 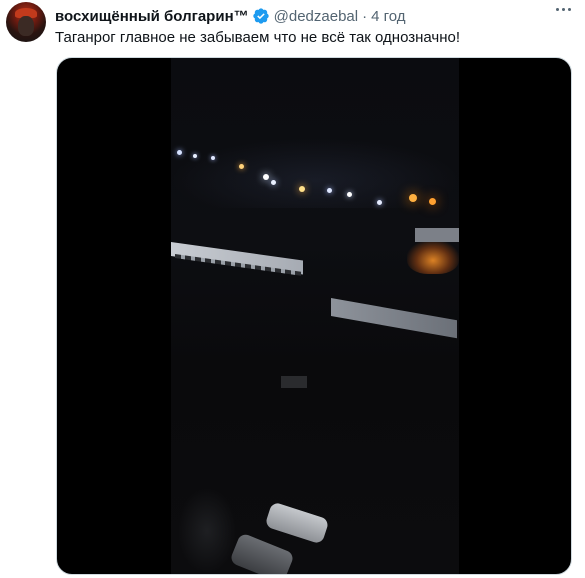 I want to click on timestamp: 4 год, so click(x=388, y=16).